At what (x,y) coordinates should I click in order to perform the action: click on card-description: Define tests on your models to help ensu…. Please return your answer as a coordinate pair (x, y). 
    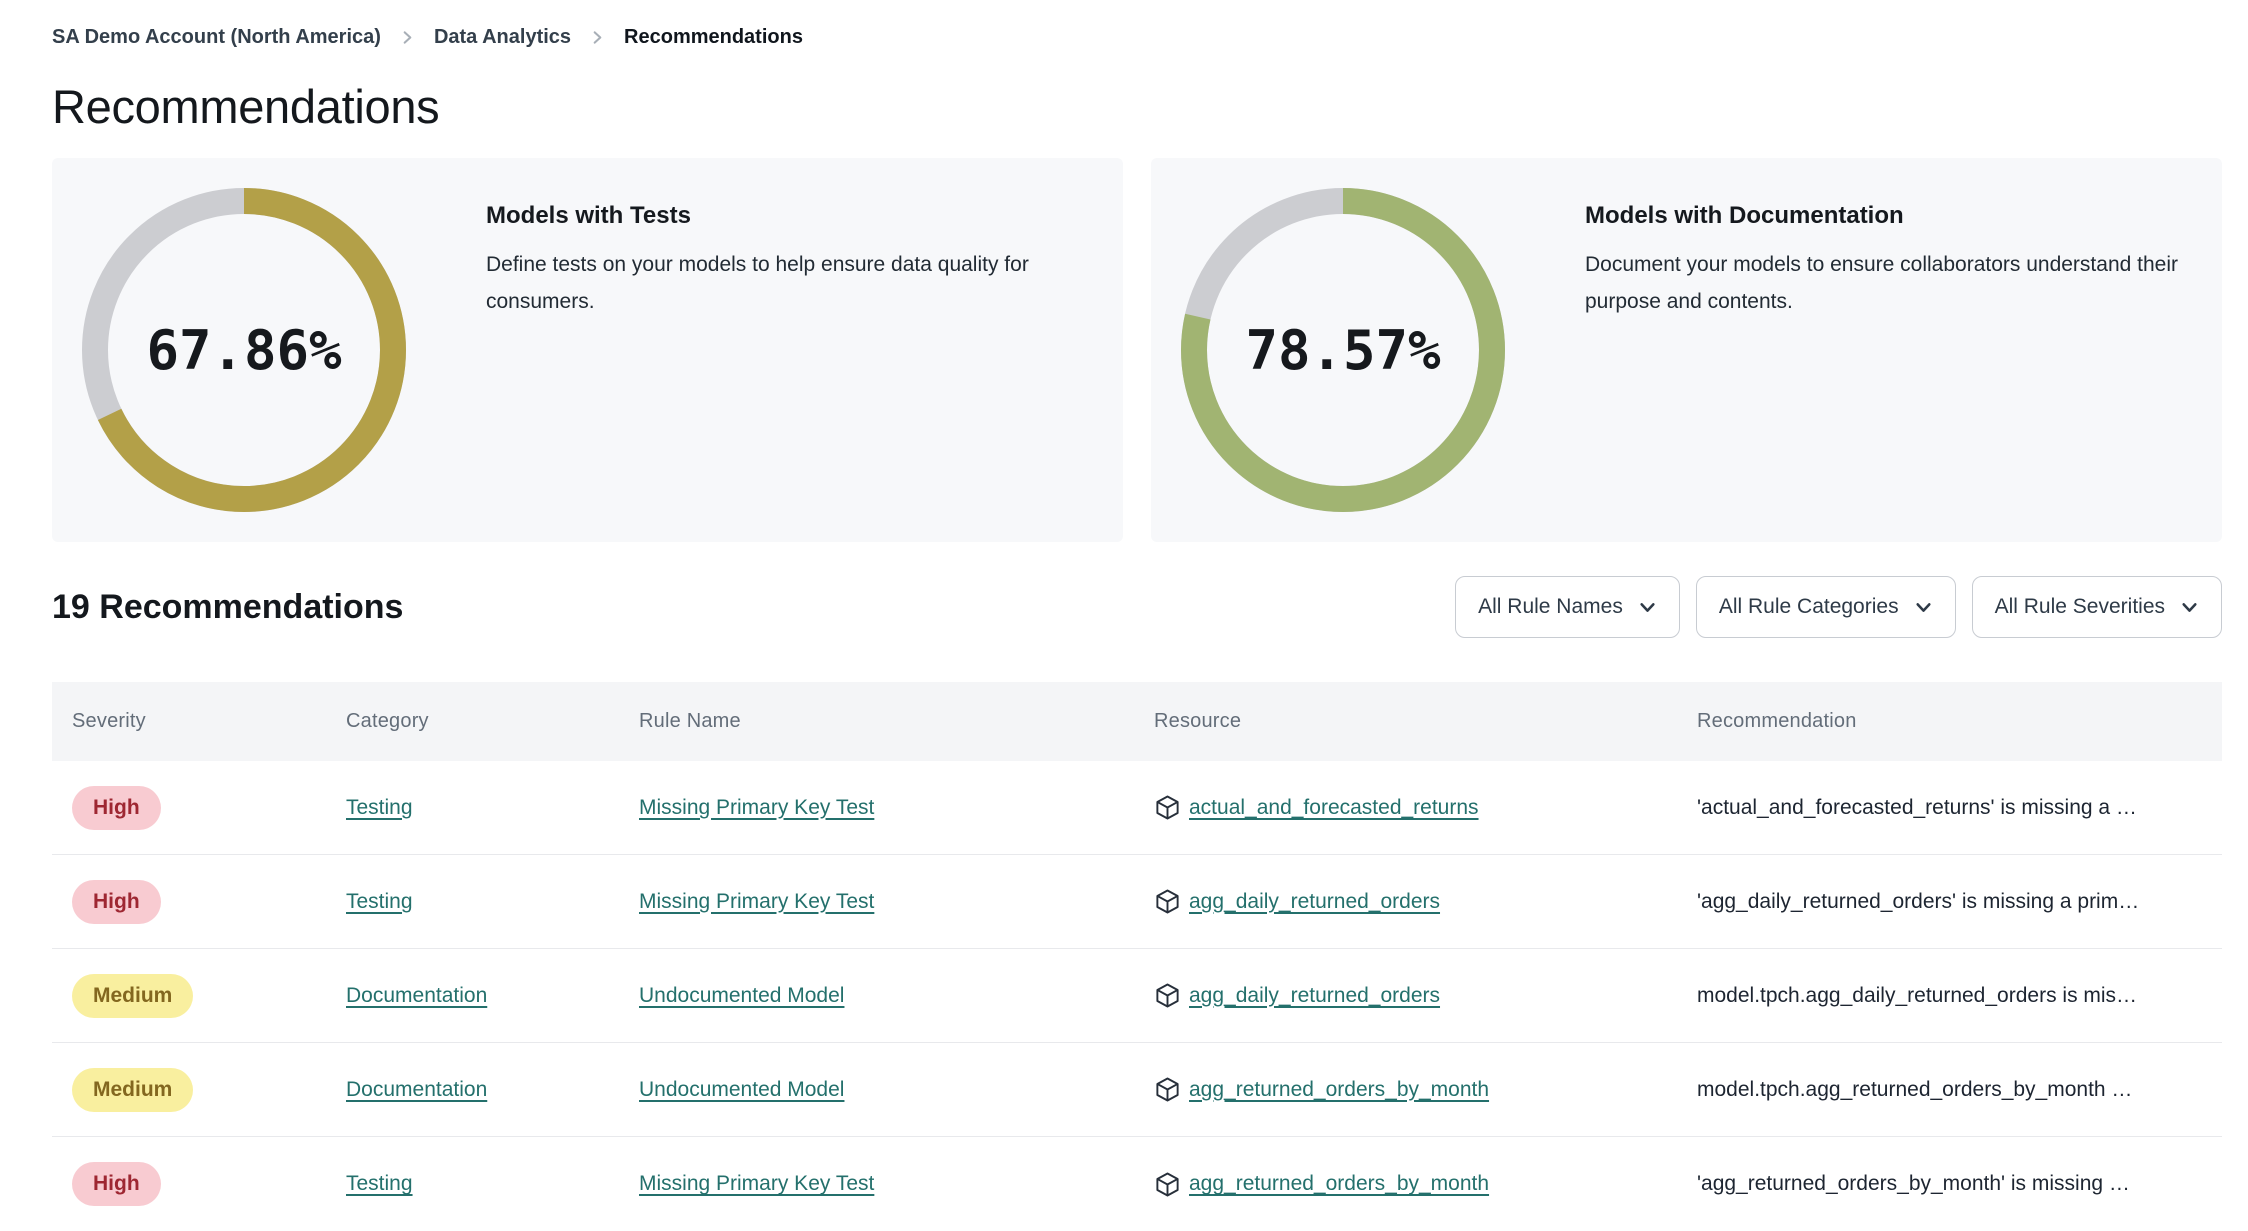
    Looking at the image, I should click on (757, 283).